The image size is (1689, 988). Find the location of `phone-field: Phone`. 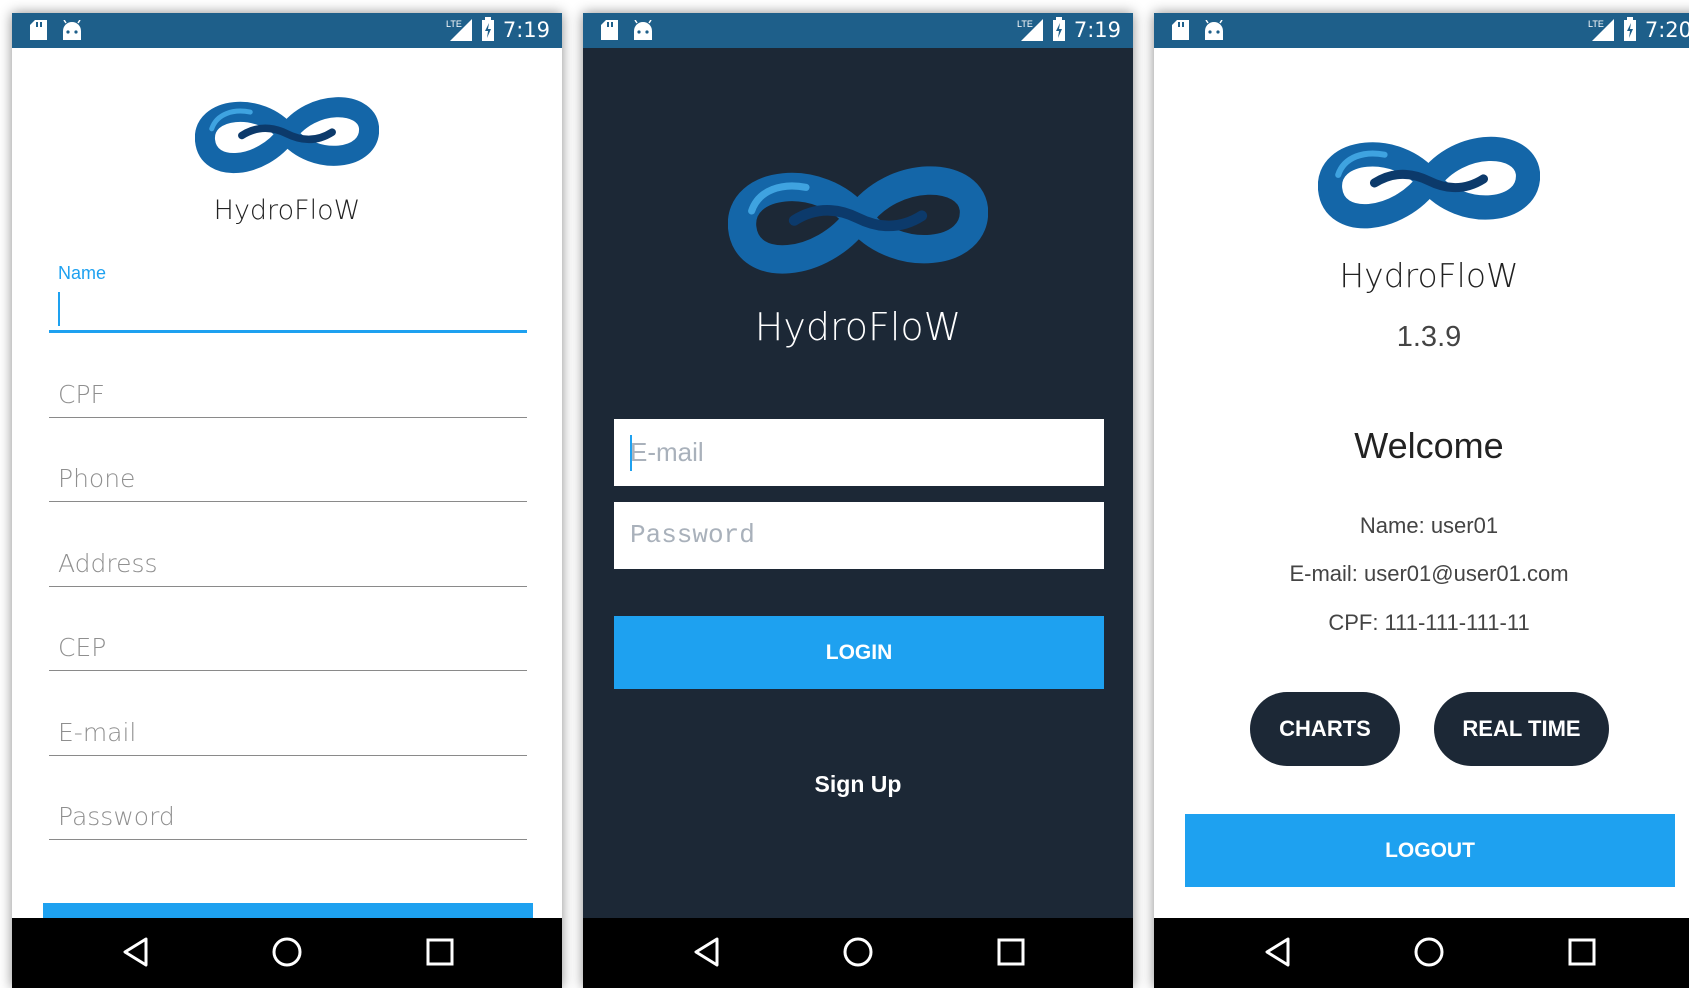

phone-field: Phone is located at coordinates (288, 472).